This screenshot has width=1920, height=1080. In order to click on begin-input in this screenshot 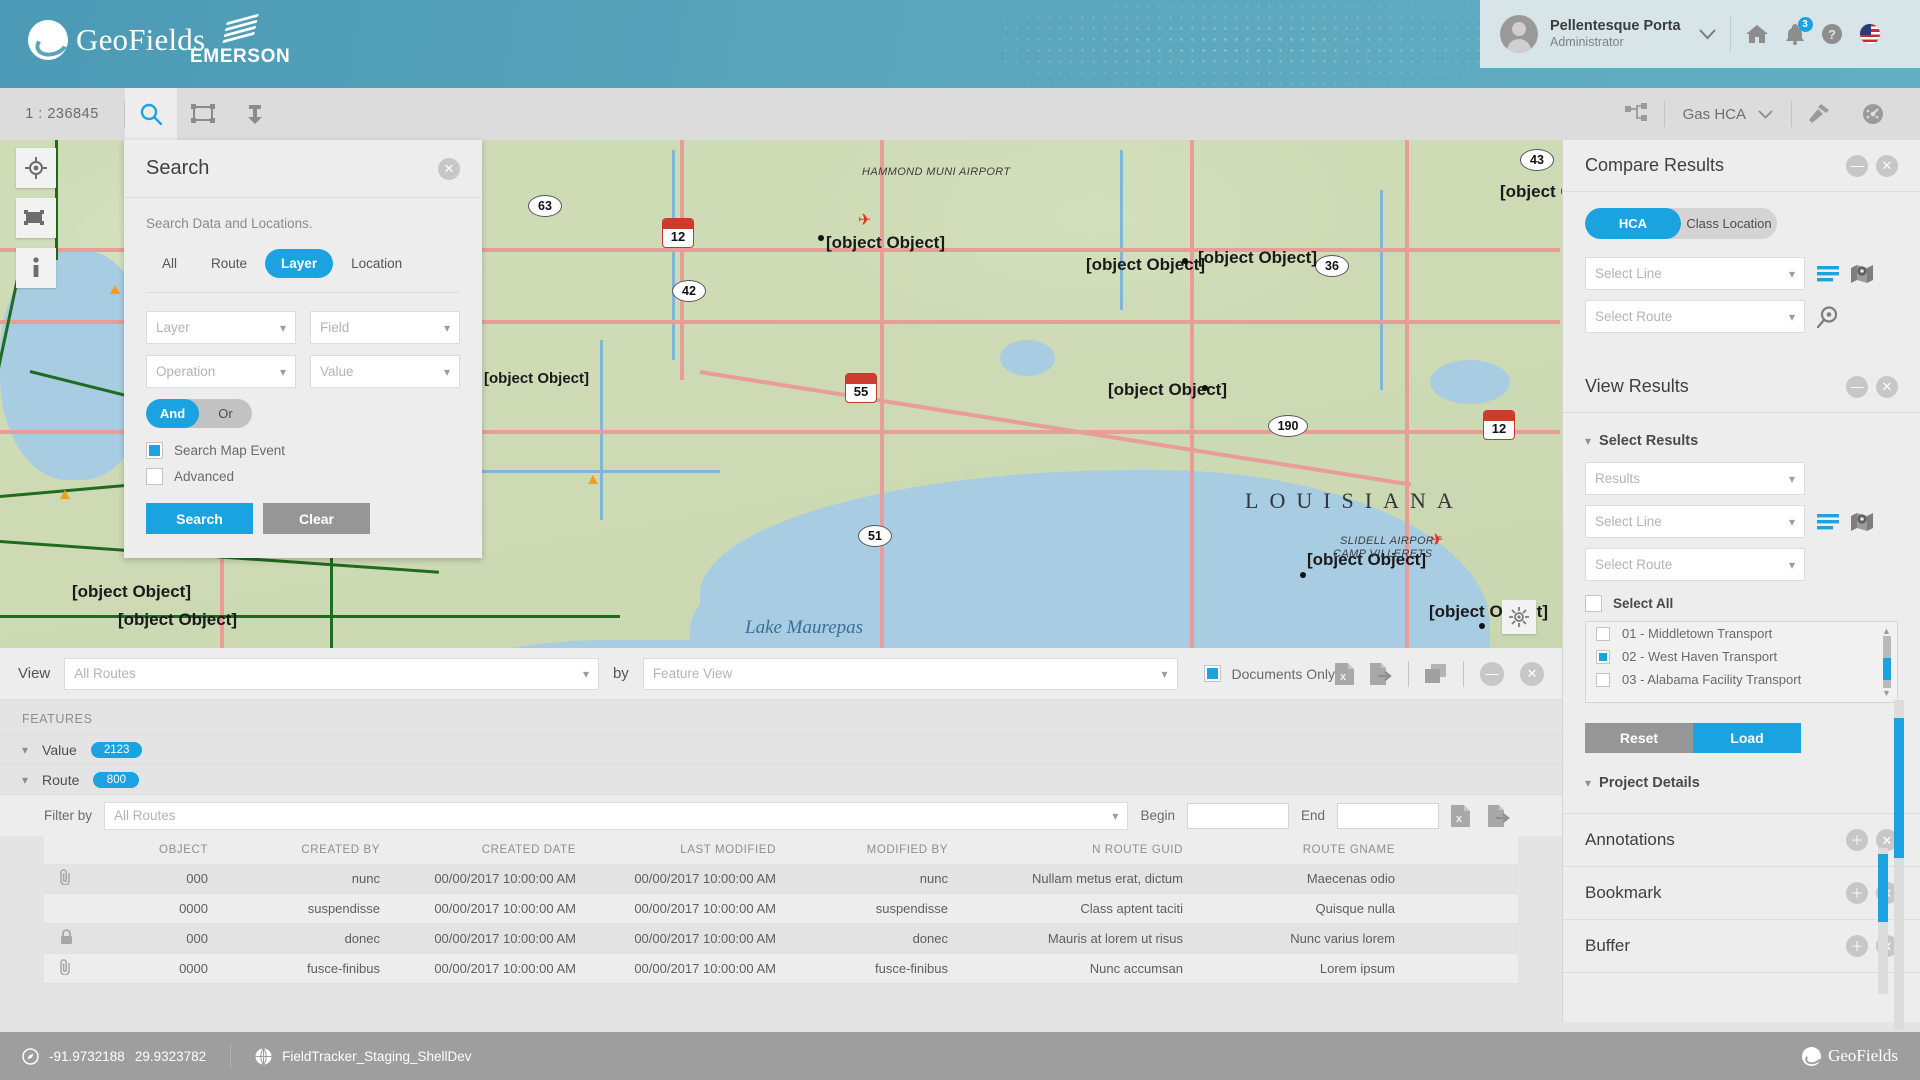, I will do `click(1237, 815)`.